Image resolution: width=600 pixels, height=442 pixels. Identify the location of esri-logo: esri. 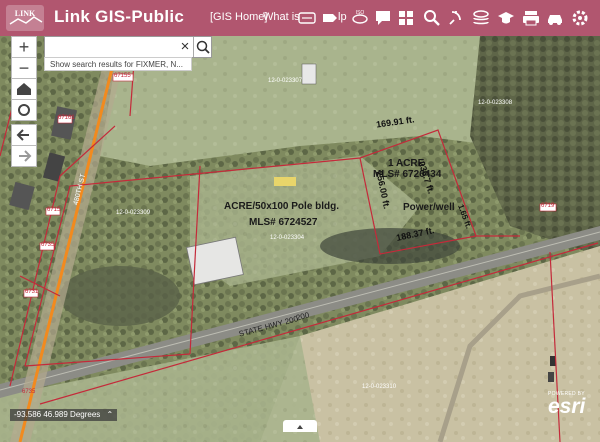
(567, 406).